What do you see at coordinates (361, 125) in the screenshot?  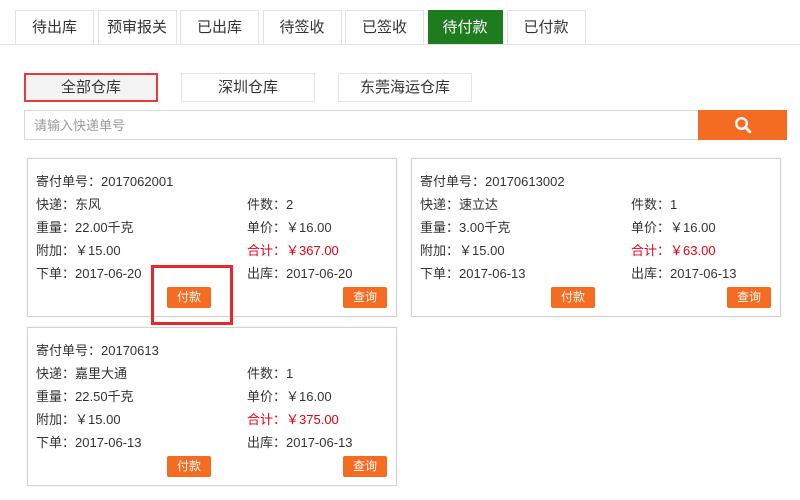 I see `tracking-number-search-input` at bounding box center [361, 125].